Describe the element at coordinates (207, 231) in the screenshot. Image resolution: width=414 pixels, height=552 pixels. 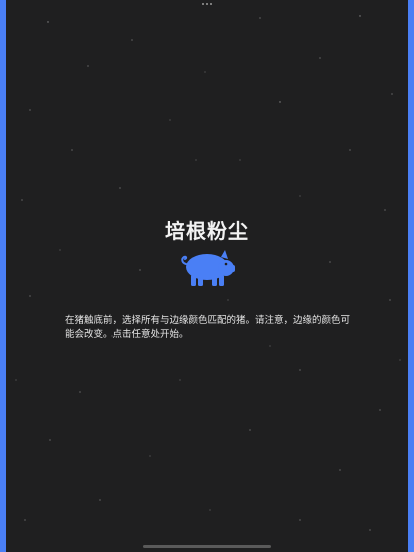
I see `game-title: 培根粉尘` at that location.